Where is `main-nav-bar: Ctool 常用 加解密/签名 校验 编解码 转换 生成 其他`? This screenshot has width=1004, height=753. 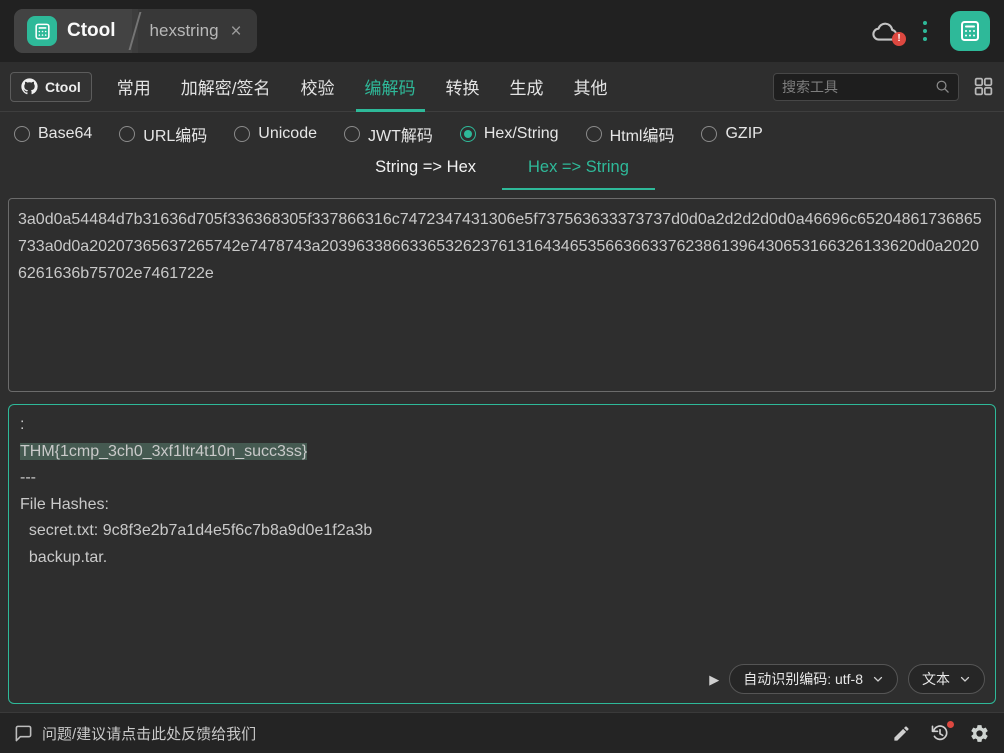
main-nav-bar: Ctool 常用 加解密/签名 校验 编解码 转换 生成 其他 is located at coordinates (502, 87).